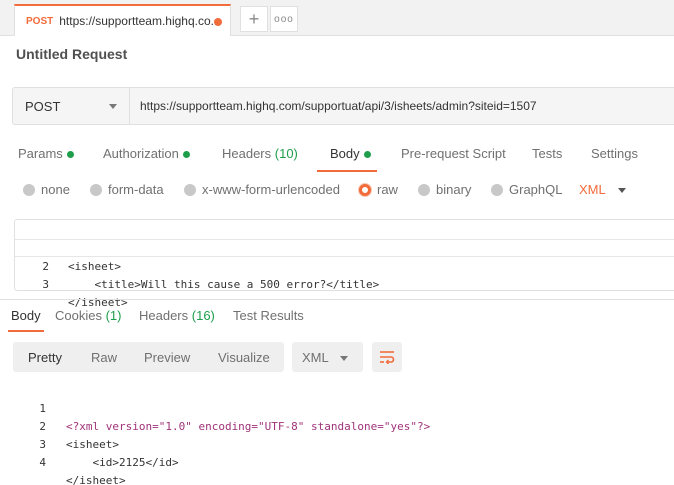 Image resolution: width=674 pixels, height=485 pixels. I want to click on view-pretty-button: Pretty, so click(45, 357).